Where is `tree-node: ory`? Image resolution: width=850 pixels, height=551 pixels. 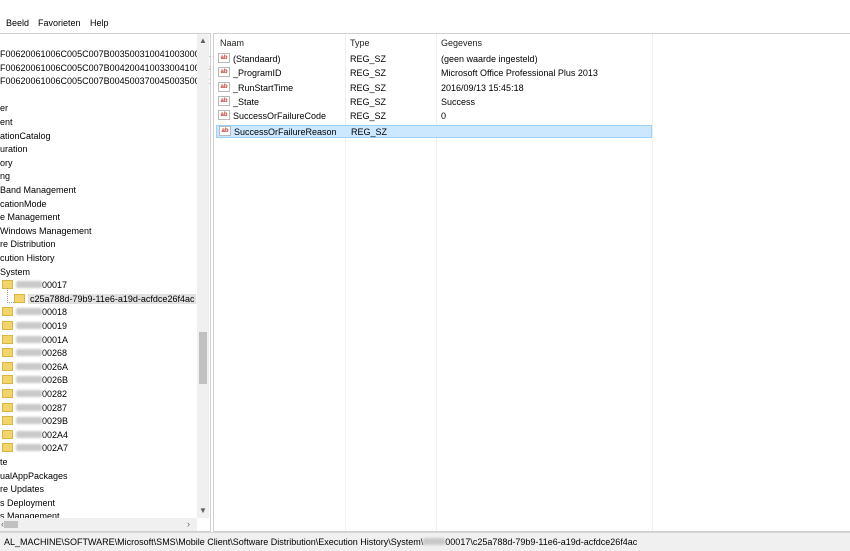 tree-node: ory is located at coordinates (6, 163).